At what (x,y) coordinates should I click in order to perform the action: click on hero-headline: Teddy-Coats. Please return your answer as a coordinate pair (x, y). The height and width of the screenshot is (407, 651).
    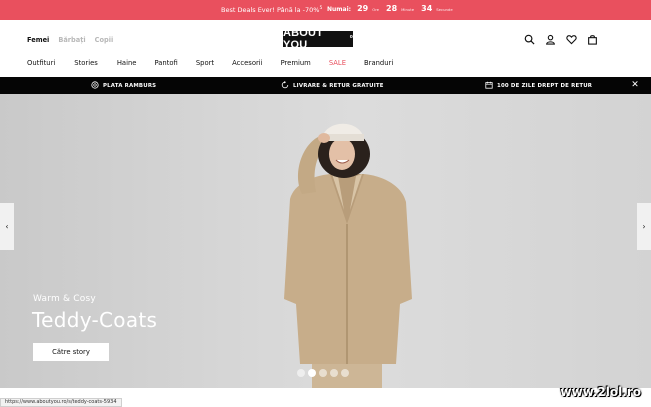
    Looking at the image, I should click on (95, 320).